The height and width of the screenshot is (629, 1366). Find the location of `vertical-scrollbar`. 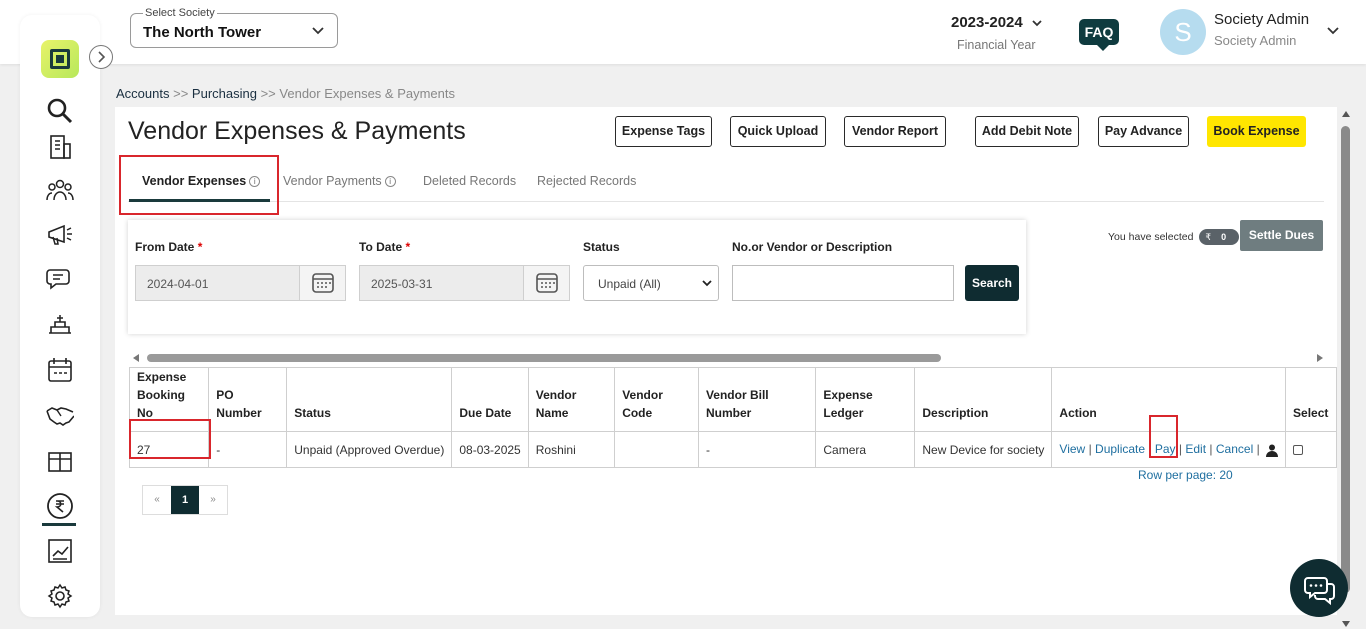

vertical-scrollbar is located at coordinates (1346, 367).